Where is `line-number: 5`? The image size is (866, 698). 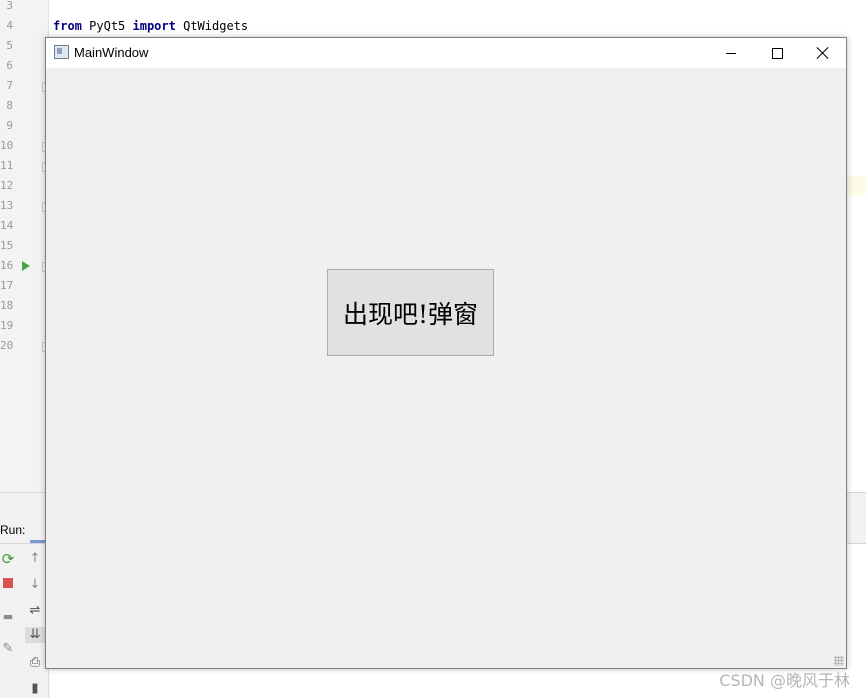 line-number: 5 is located at coordinates (9, 45).